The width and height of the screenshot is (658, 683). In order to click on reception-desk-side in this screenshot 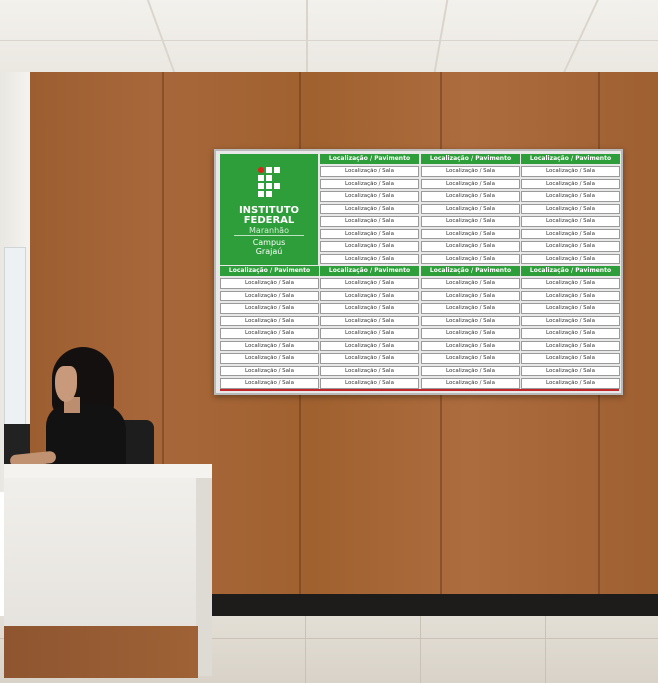, I will do `click(204, 577)`.